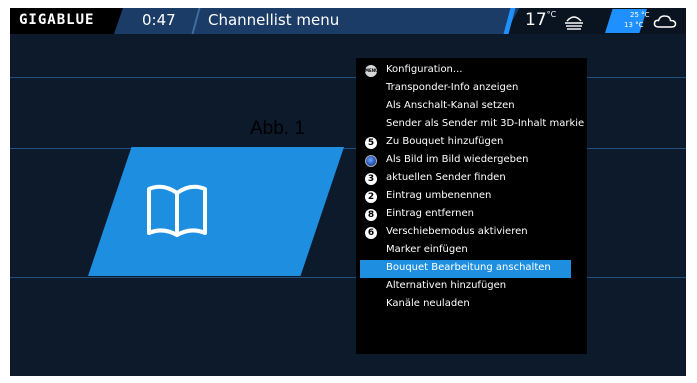  What do you see at coordinates (216, 211) in the screenshot?
I see `channel-list-tile` at bounding box center [216, 211].